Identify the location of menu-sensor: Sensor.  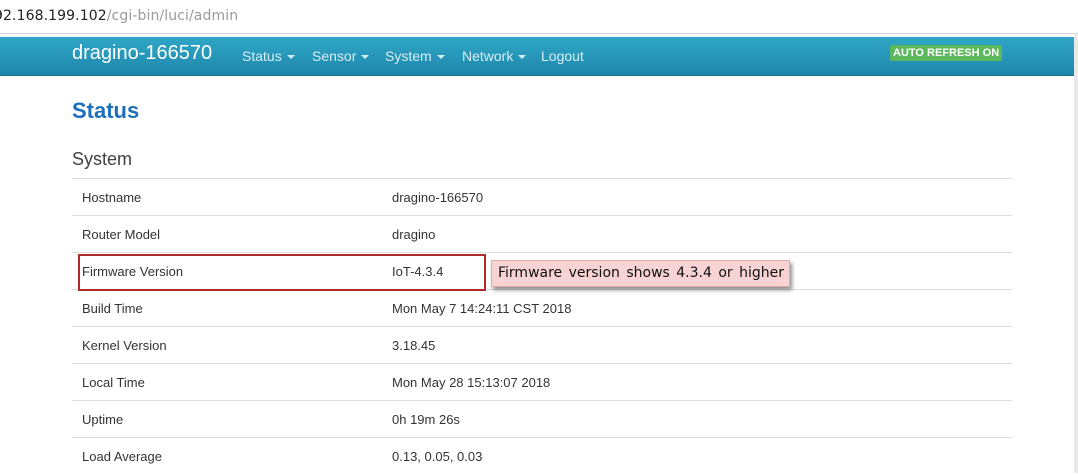
(341, 56).